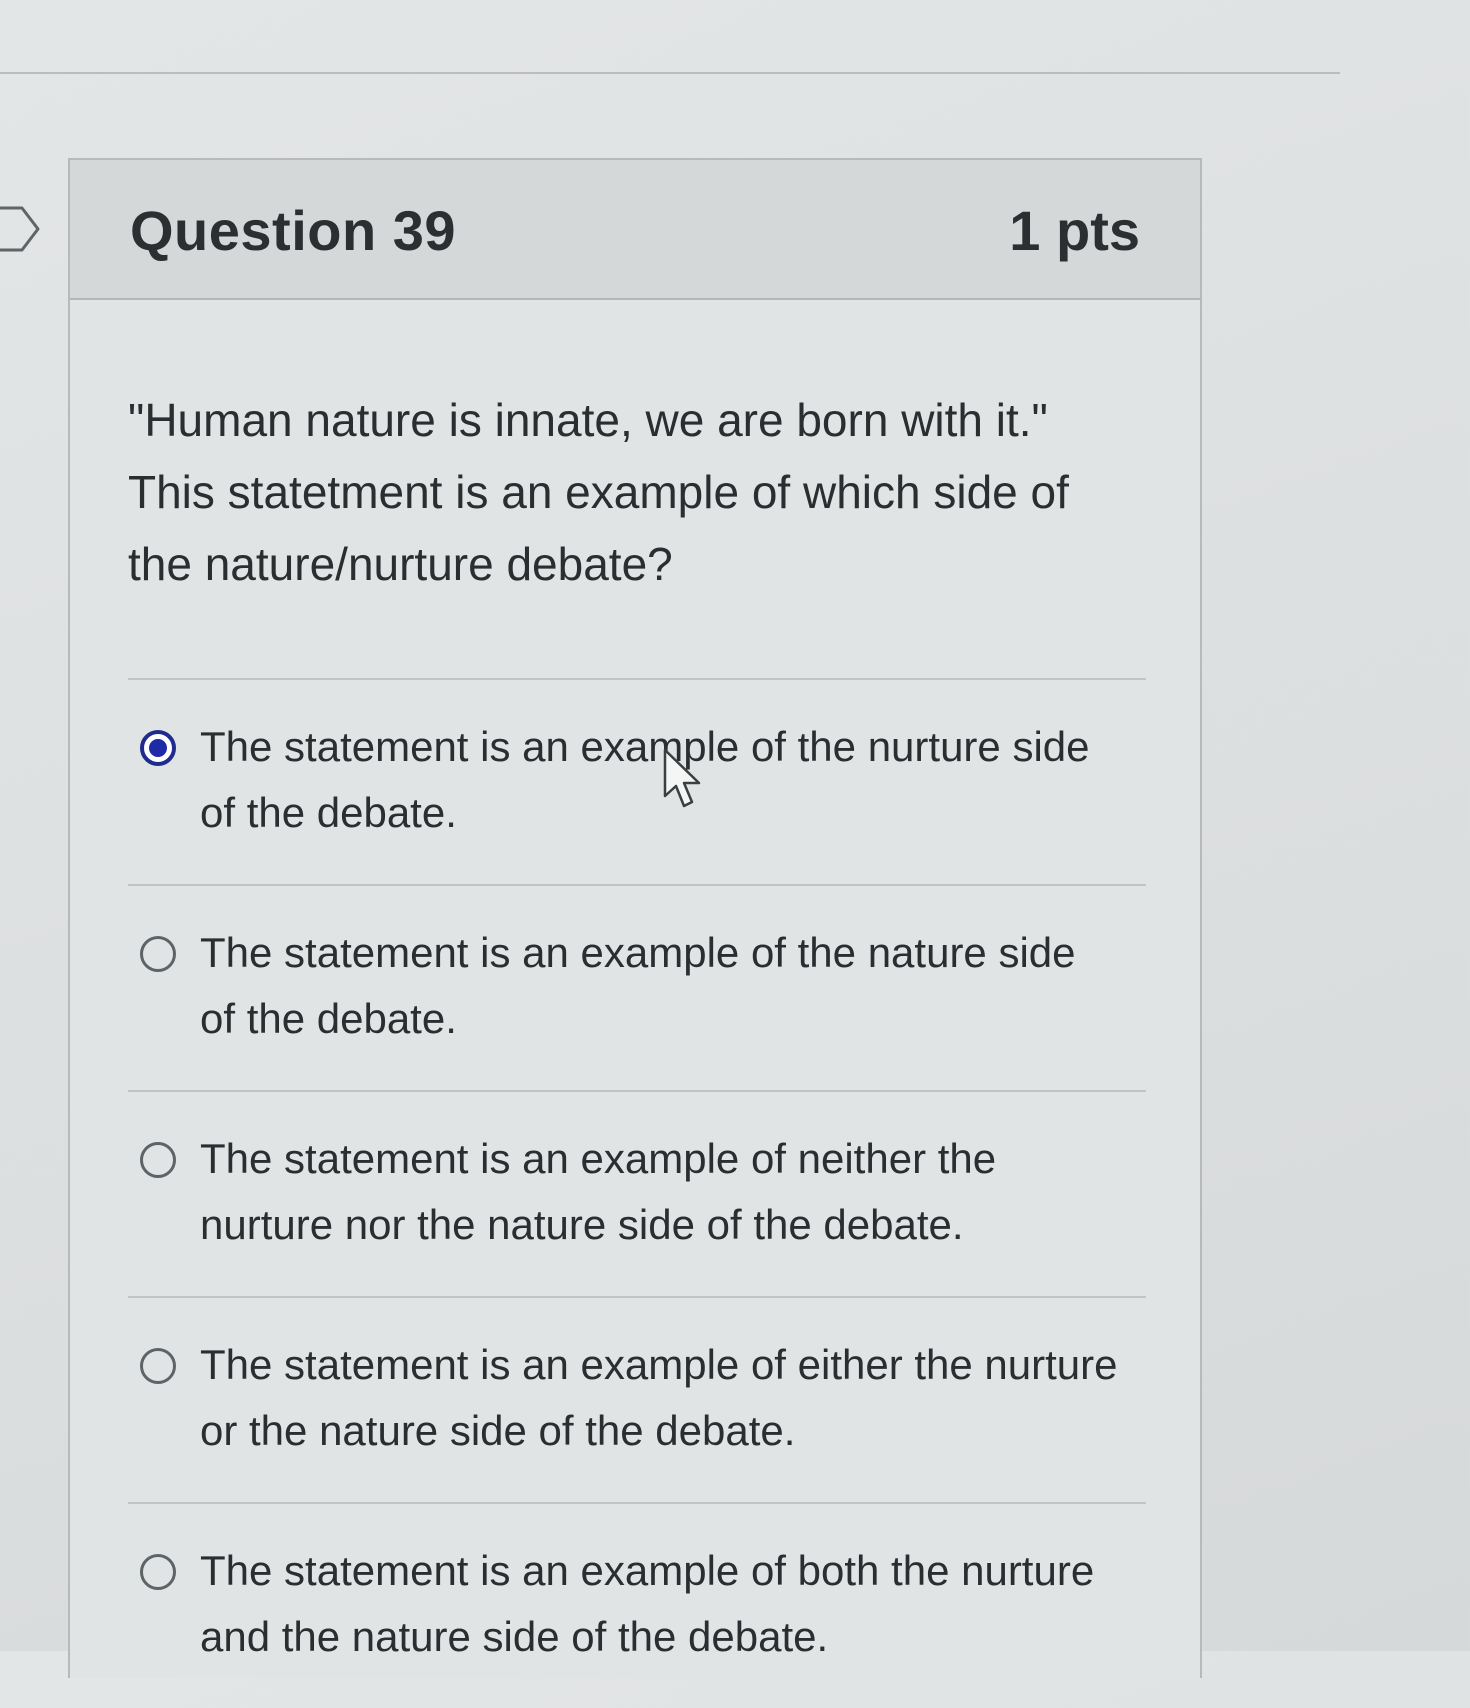 The width and height of the screenshot is (1470, 1708). Describe the element at coordinates (21, 229) in the screenshot. I see `flag-question-icon` at that location.